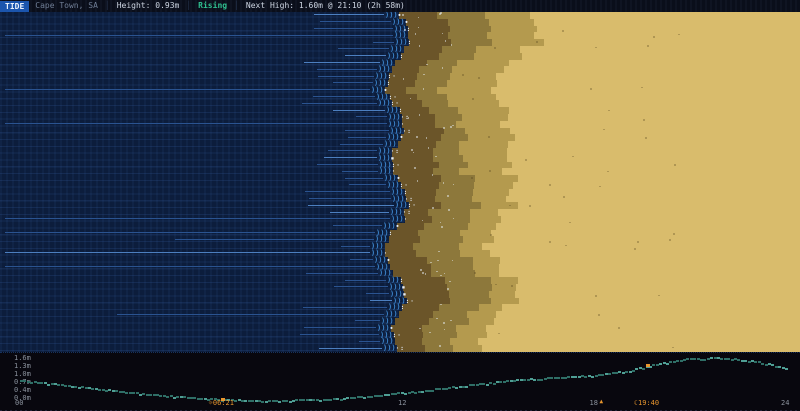  Describe the element at coordinates (213, 5) in the screenshot. I see `tide-status-badge: Rising` at that location.